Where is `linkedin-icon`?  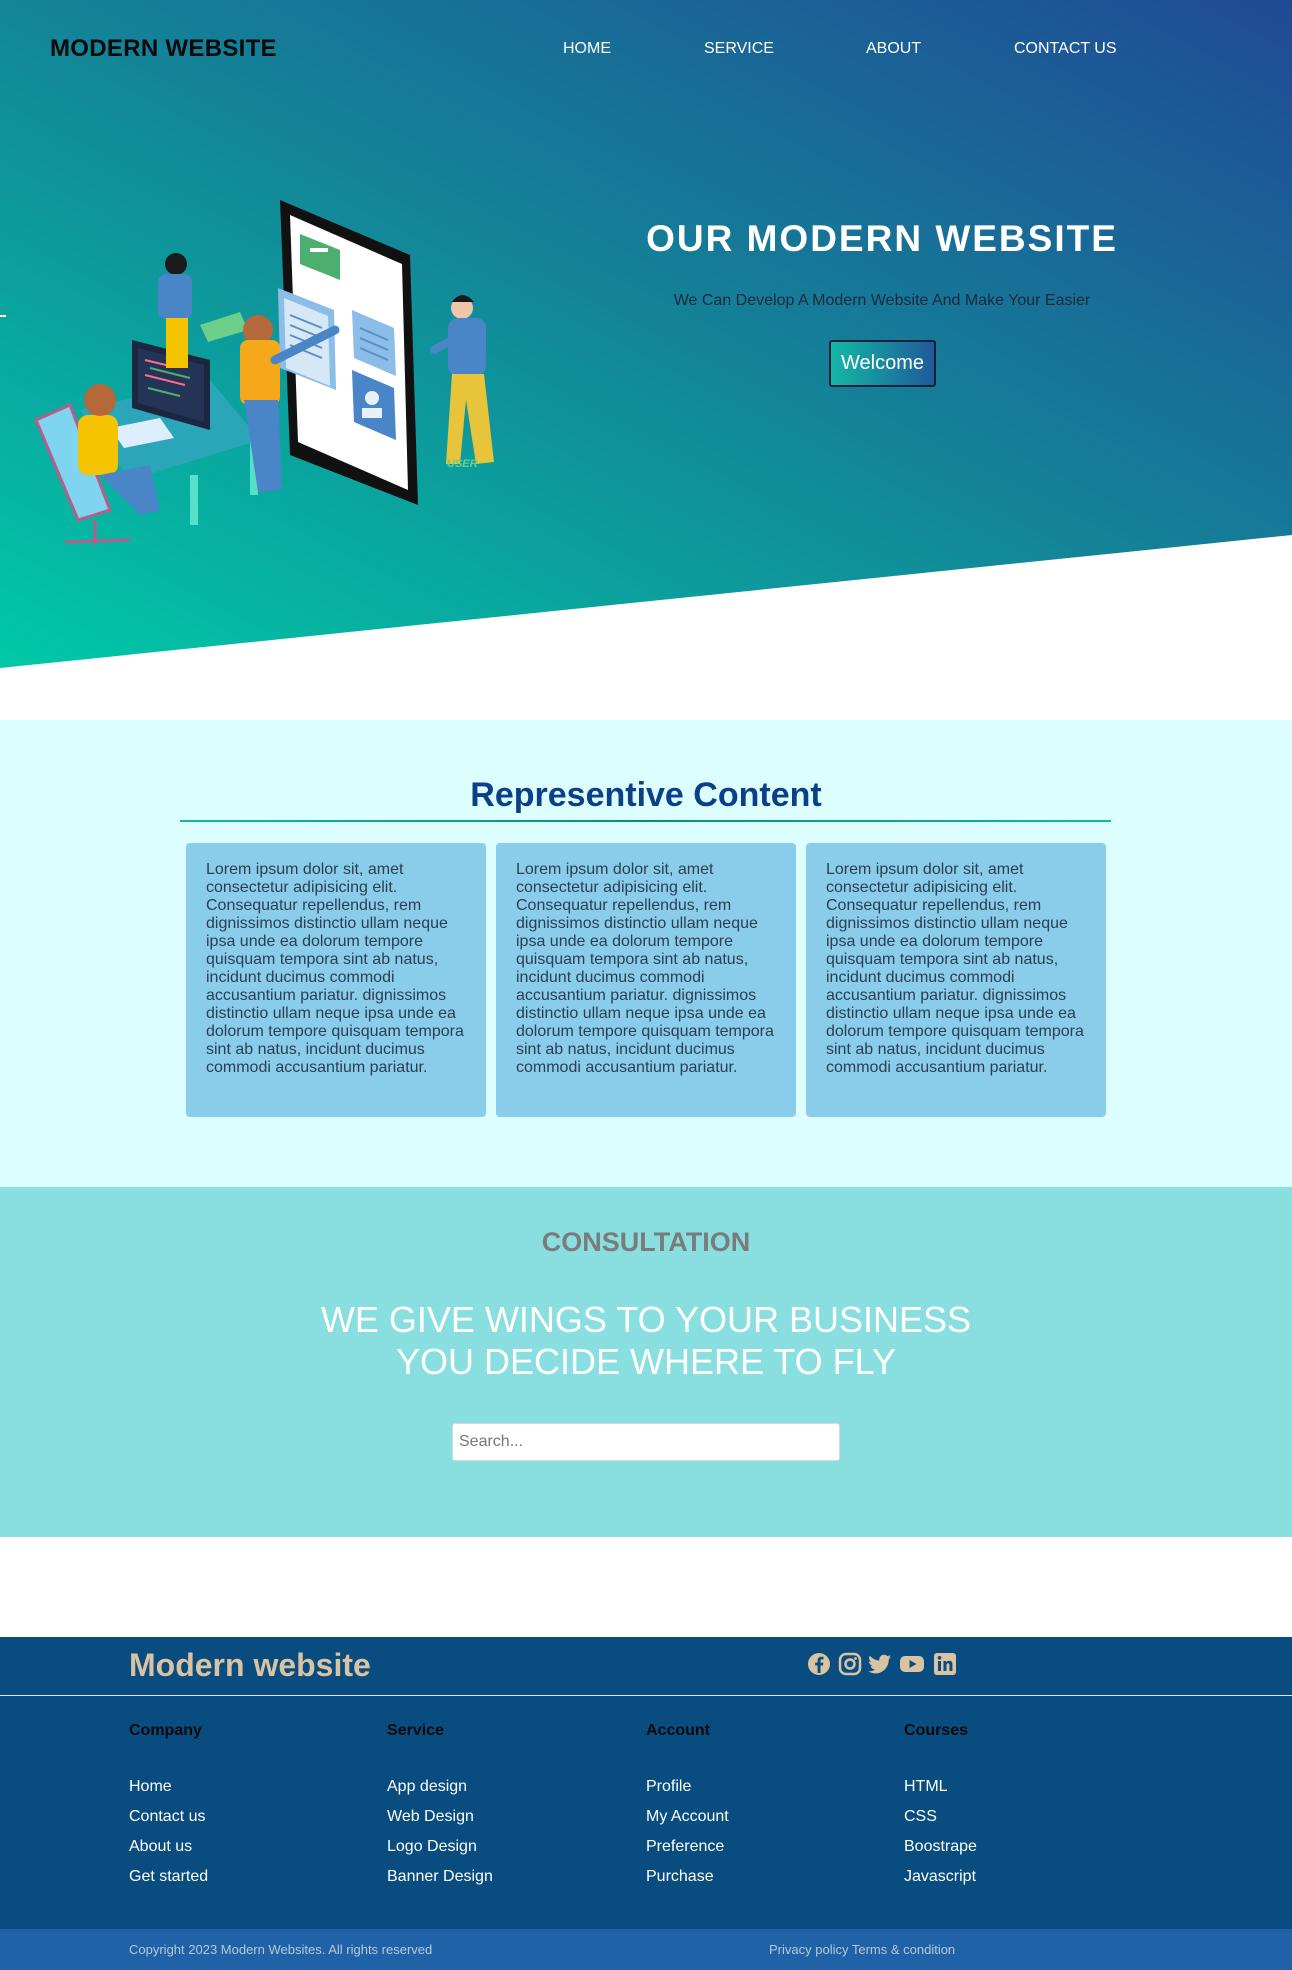
linkedin-icon is located at coordinates (945, 1664).